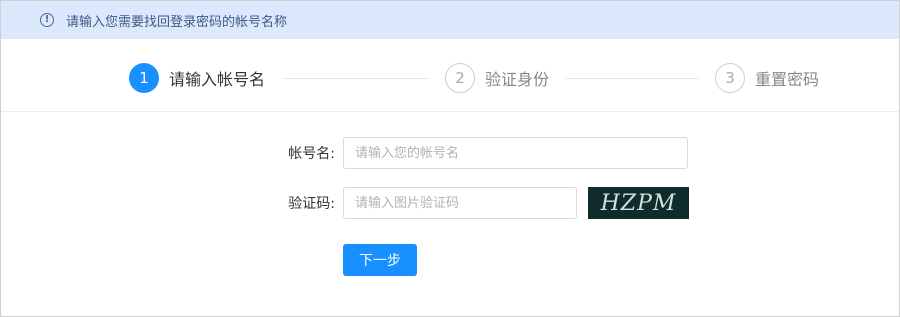 The width and height of the screenshot is (900, 317). I want to click on step-1: 1 请输入帐号名, so click(197, 78).